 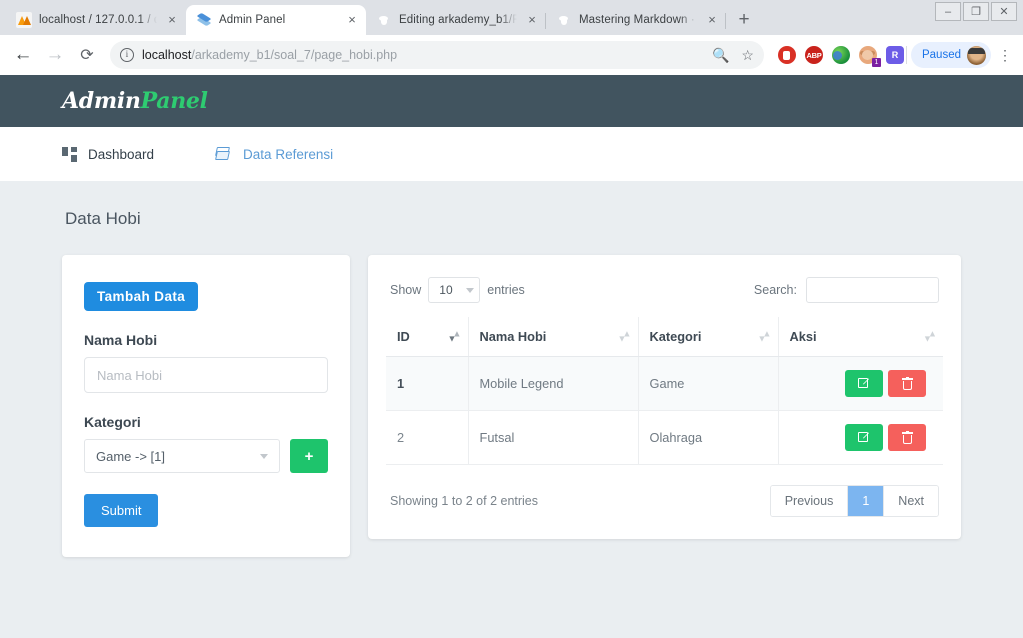 What do you see at coordinates (127, 55) in the screenshot?
I see `info-icon: i` at bounding box center [127, 55].